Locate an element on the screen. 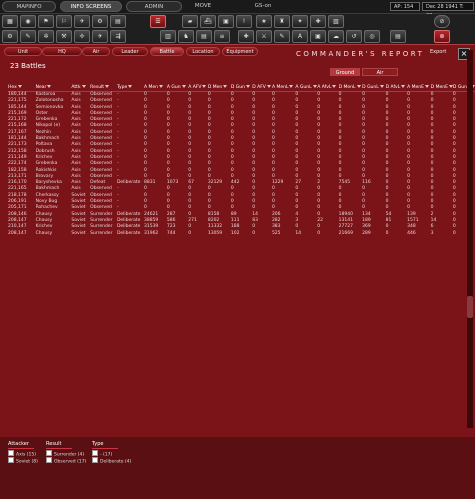 The image size is (475, 499). tab-leader: Leader is located at coordinates (130, 51).